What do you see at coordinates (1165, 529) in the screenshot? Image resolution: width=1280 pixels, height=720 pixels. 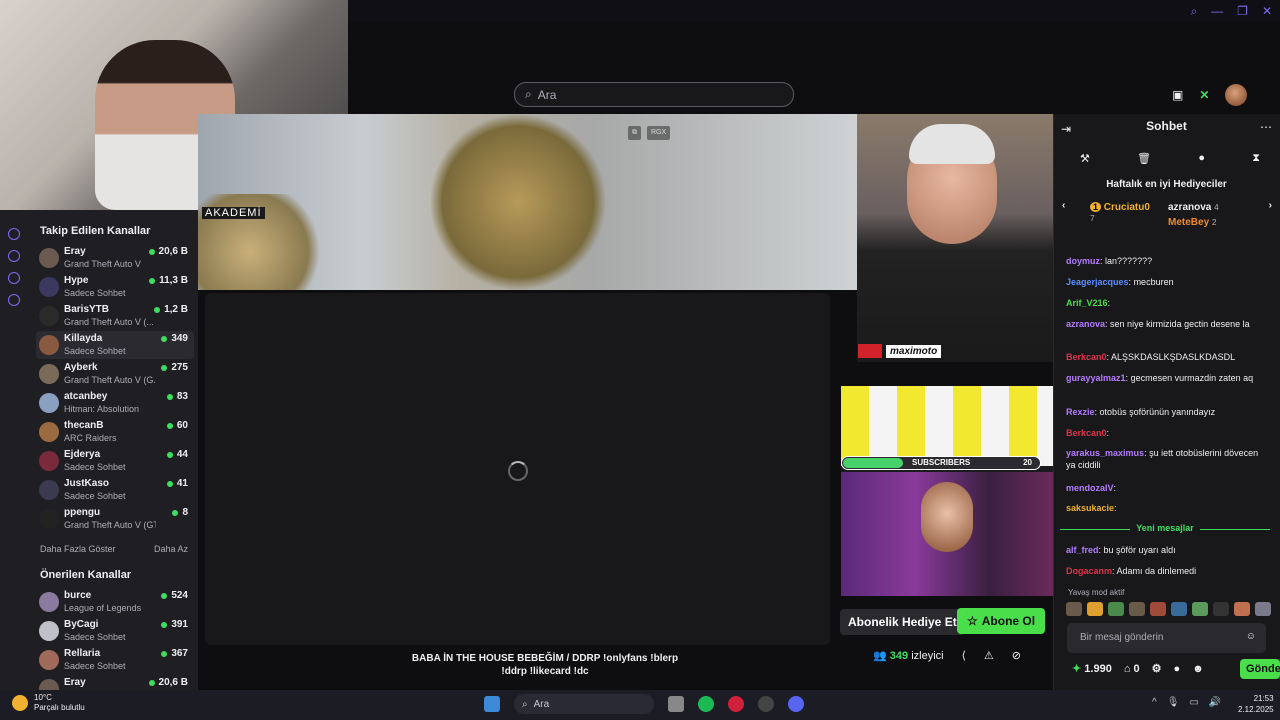 I see `new-messages-divider: Yeni mesajlar` at bounding box center [1165, 529].